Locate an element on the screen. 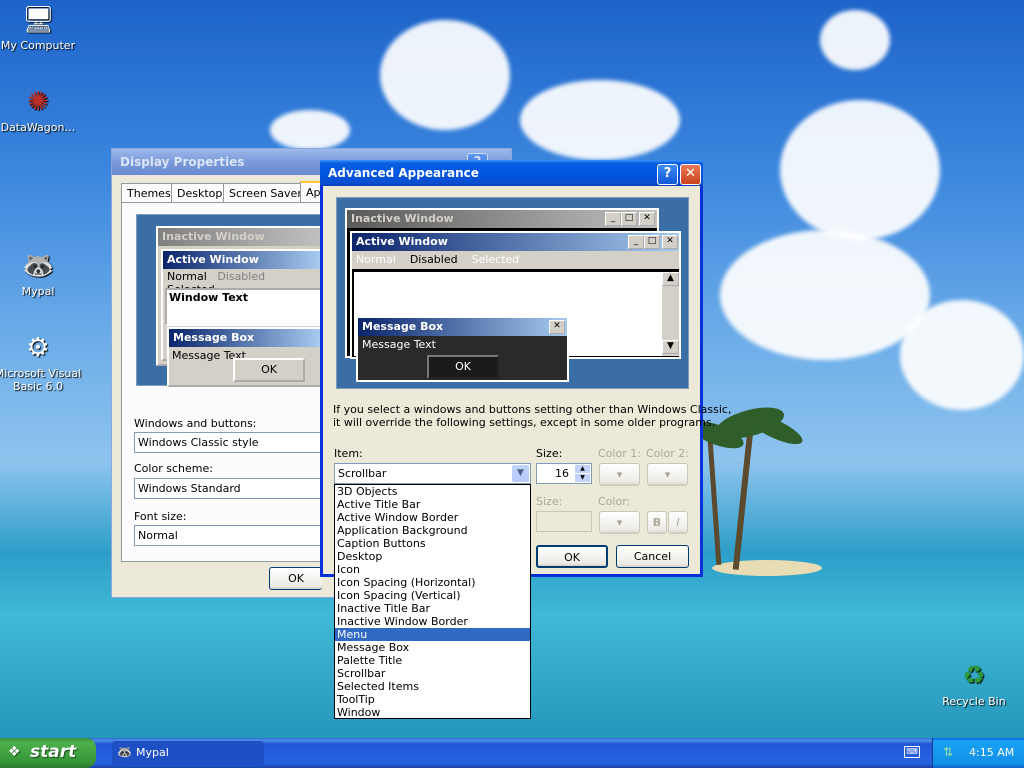 This screenshot has height=768, width=1024. color-scheme-select: Windows Standard is located at coordinates (228, 488).